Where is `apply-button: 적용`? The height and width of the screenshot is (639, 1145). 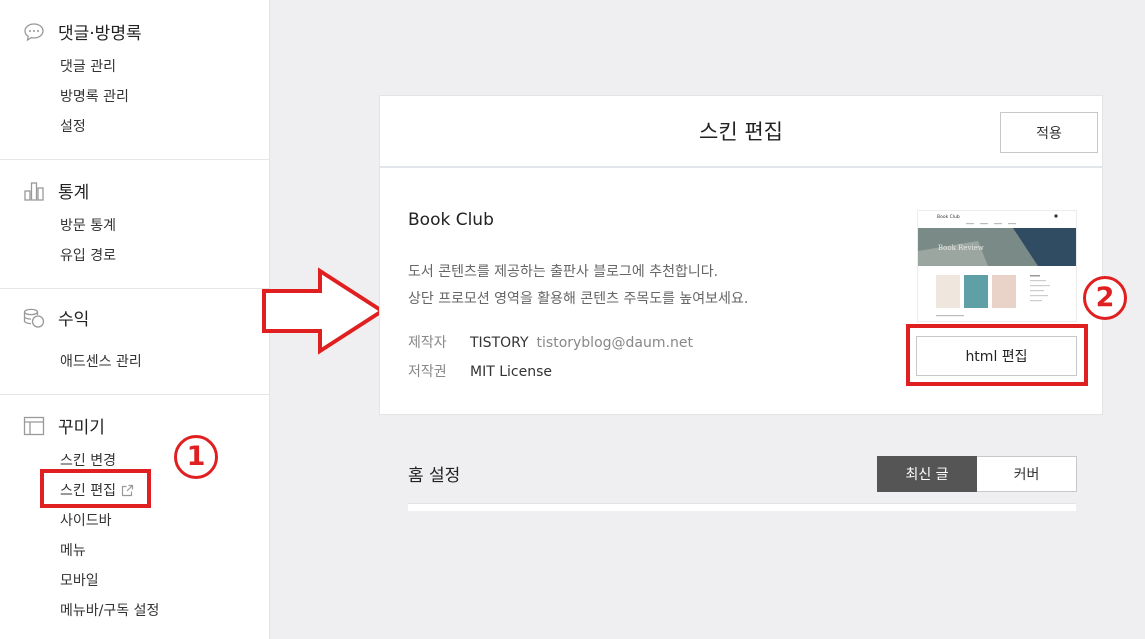 apply-button: 적용 is located at coordinates (1049, 132).